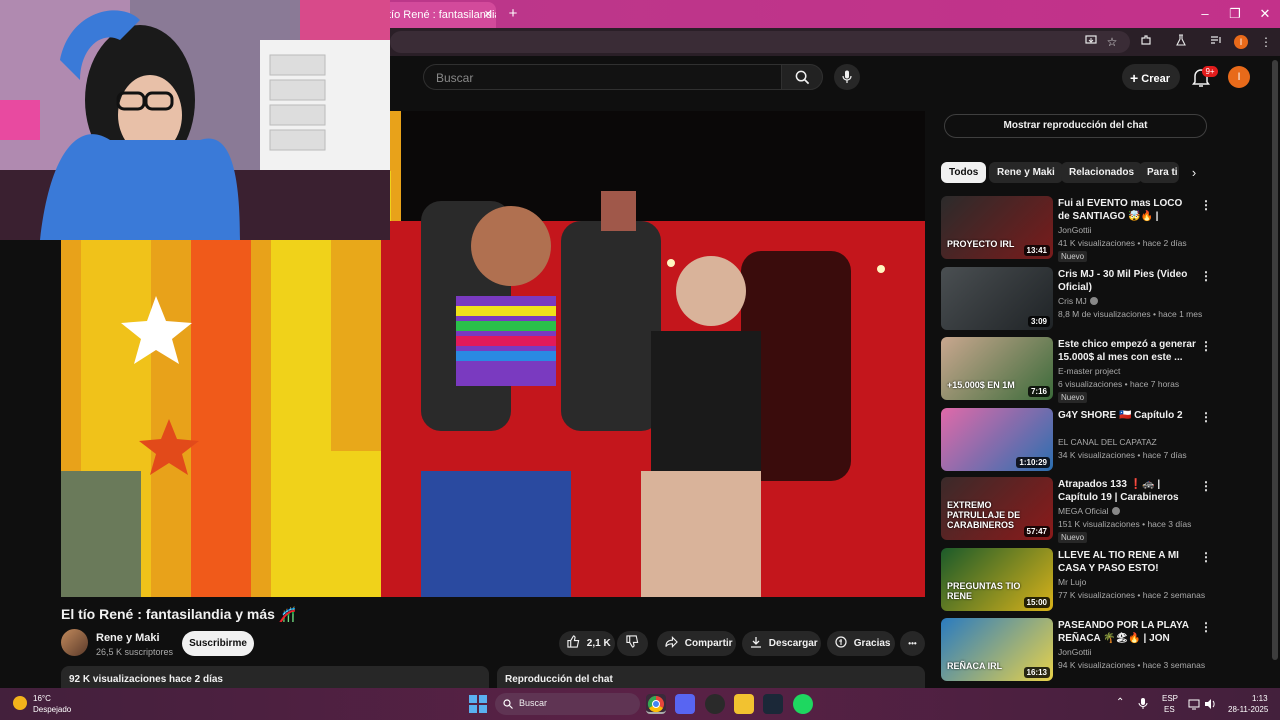 The height and width of the screenshot is (720, 1280). I want to click on subscribe-button: Suscribirme, so click(218, 643).